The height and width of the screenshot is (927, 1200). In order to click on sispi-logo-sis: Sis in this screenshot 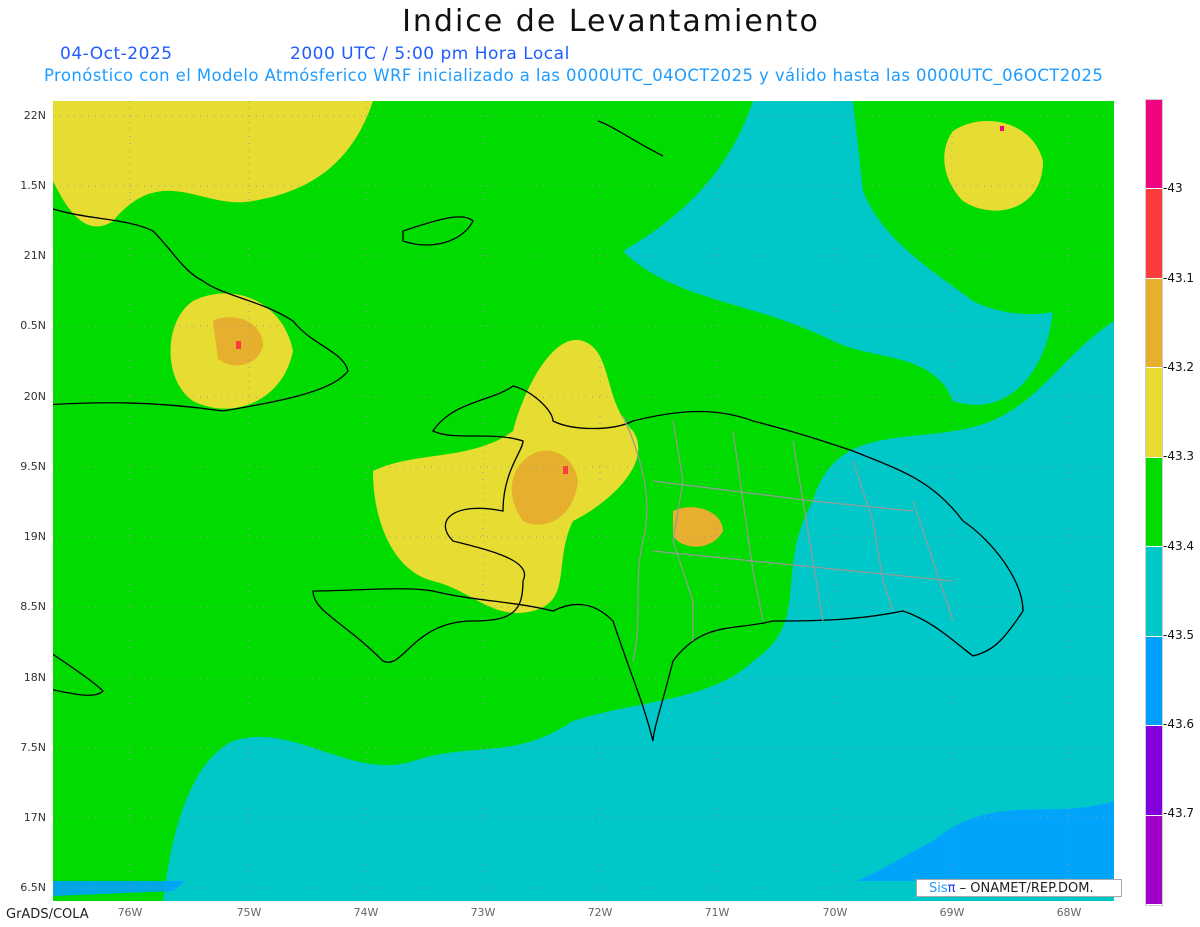, I will do `click(938, 888)`.